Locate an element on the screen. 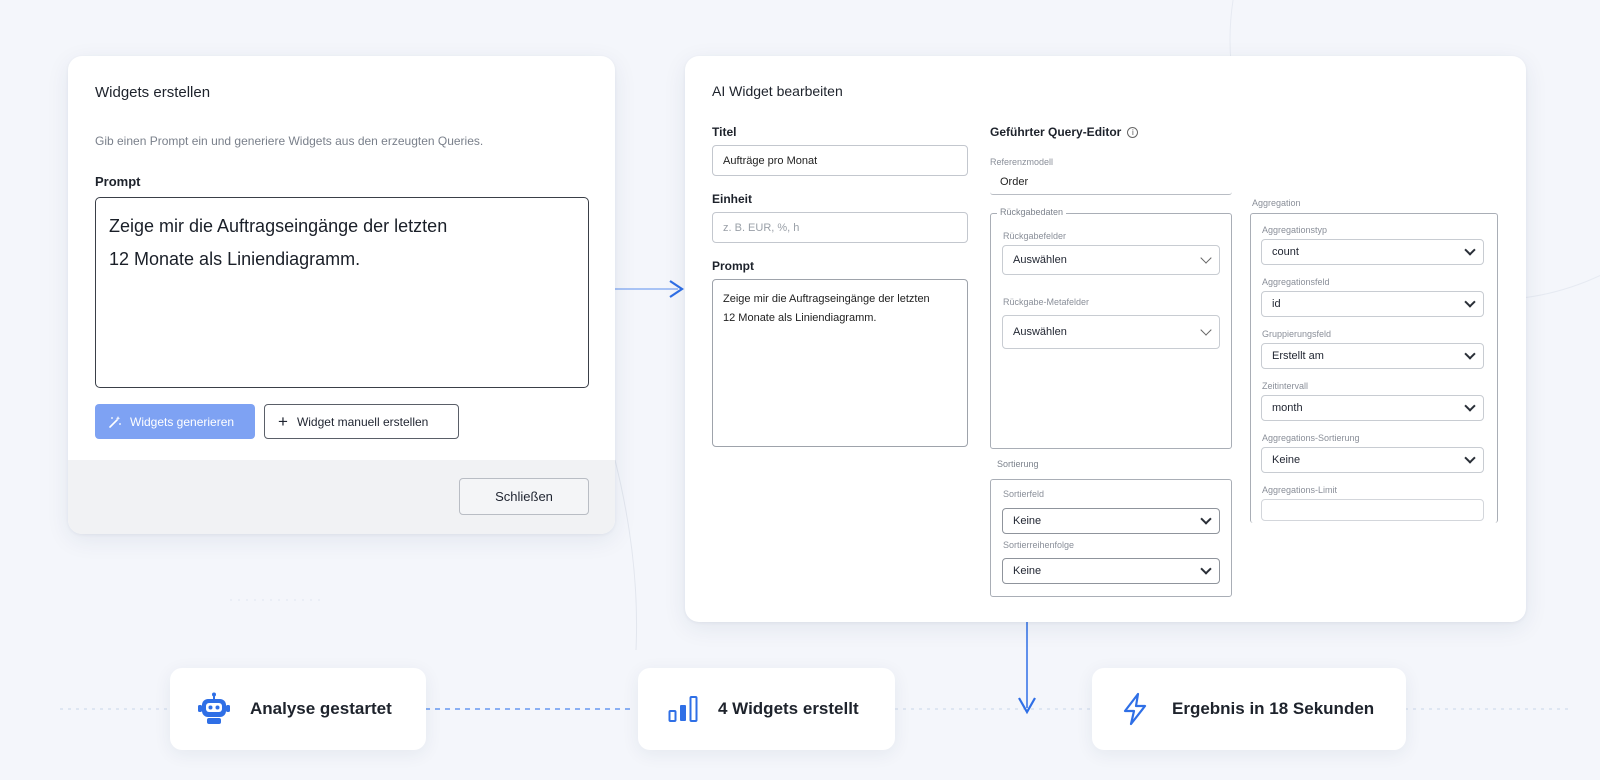 This screenshot has height=780, width=1600. group-field-label: Gruppierungsfeld is located at coordinates (1297, 334).